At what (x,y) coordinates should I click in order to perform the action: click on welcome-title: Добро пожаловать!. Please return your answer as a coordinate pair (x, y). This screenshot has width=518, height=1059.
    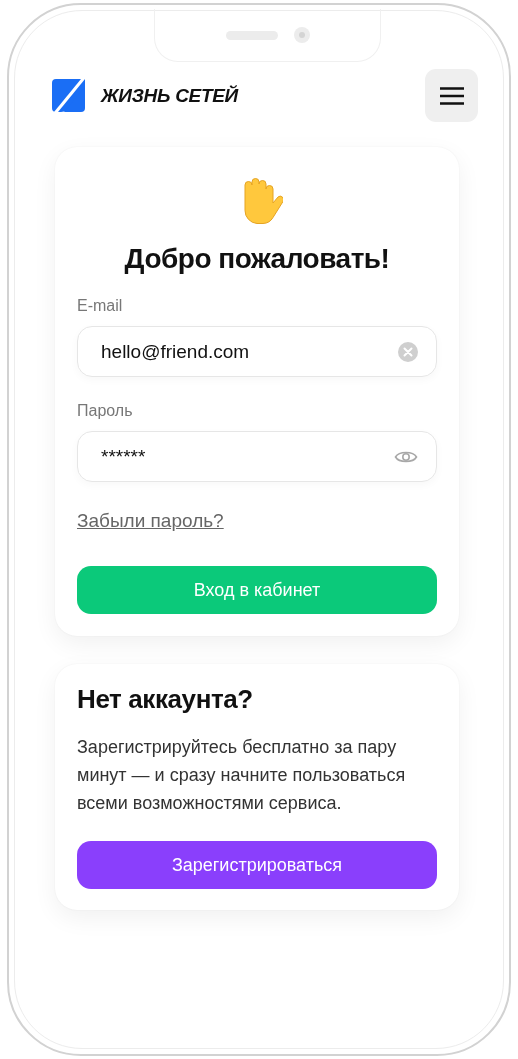
    Looking at the image, I should click on (257, 259).